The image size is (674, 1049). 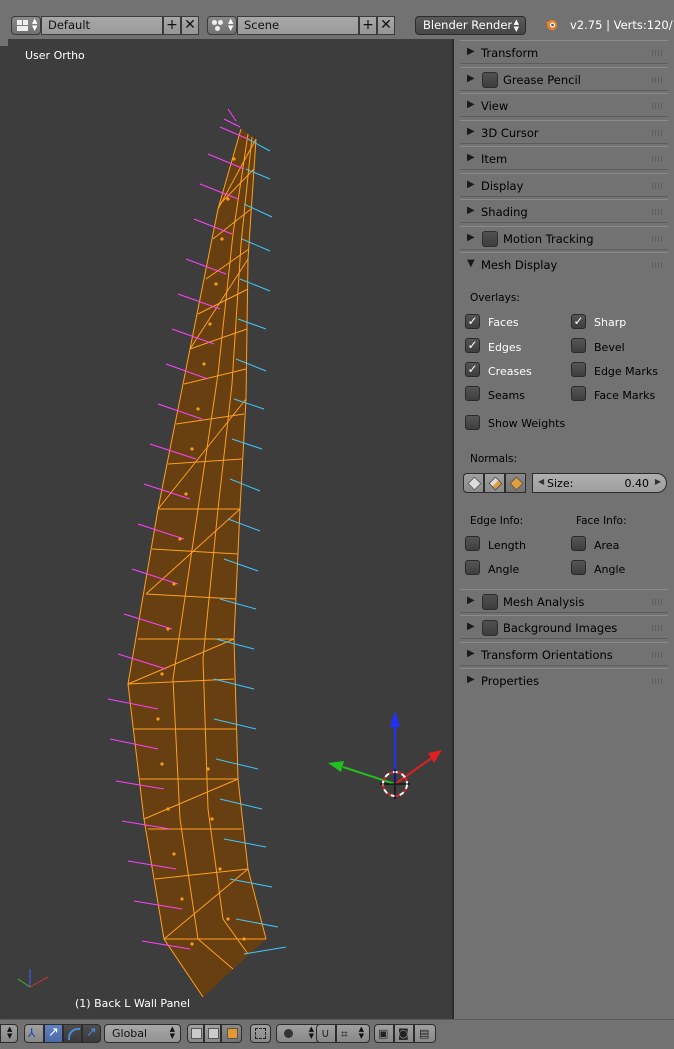 I want to click on version-stats: v2.75 | Verts:120/12, so click(x=622, y=25).